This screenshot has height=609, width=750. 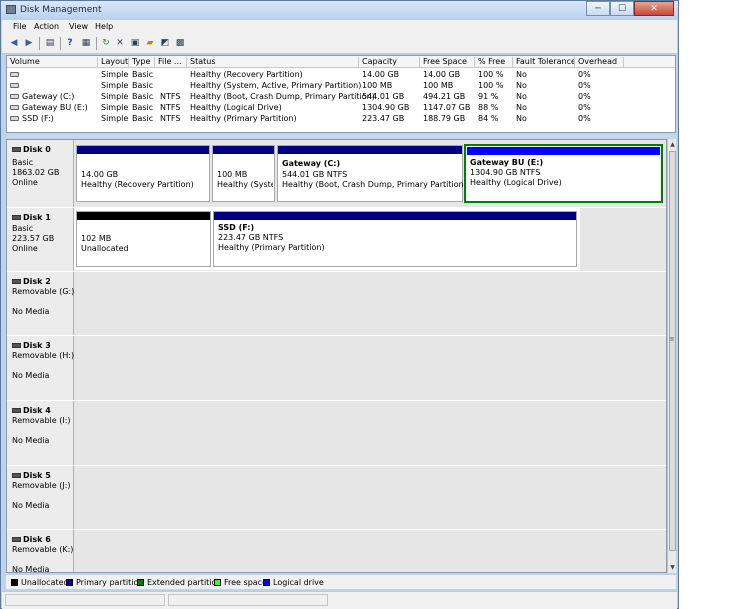 What do you see at coordinates (120, 43) in the screenshot?
I see `delete-icon: ✕` at bounding box center [120, 43].